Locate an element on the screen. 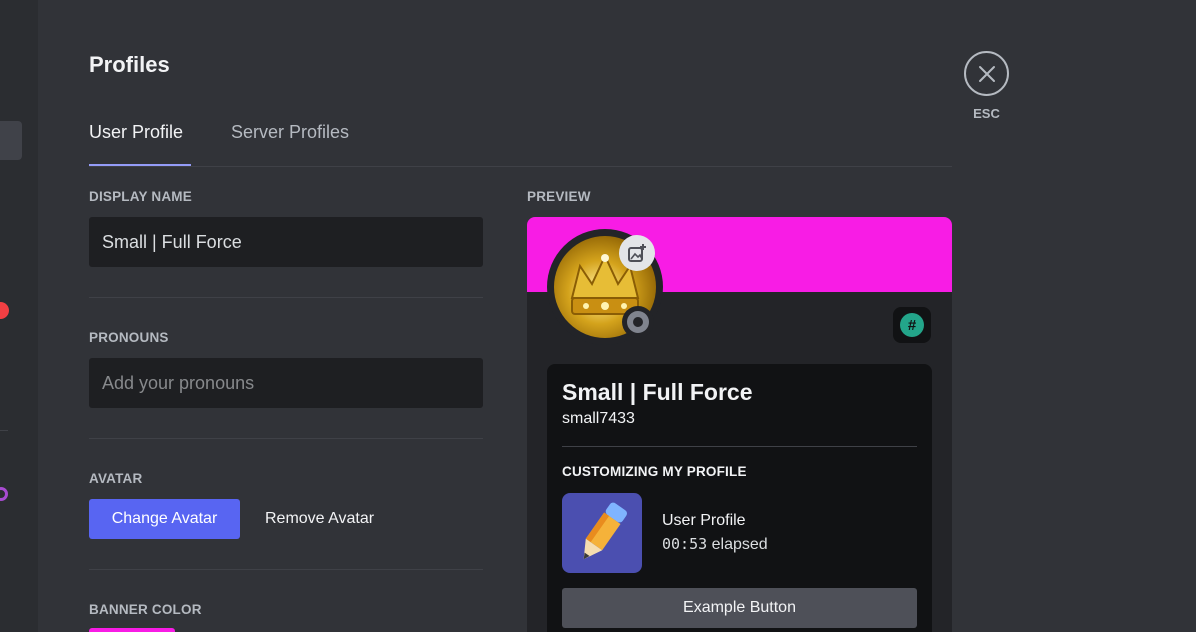 The height and width of the screenshot is (632, 1196). preview-username: small7433 is located at coordinates (598, 418).